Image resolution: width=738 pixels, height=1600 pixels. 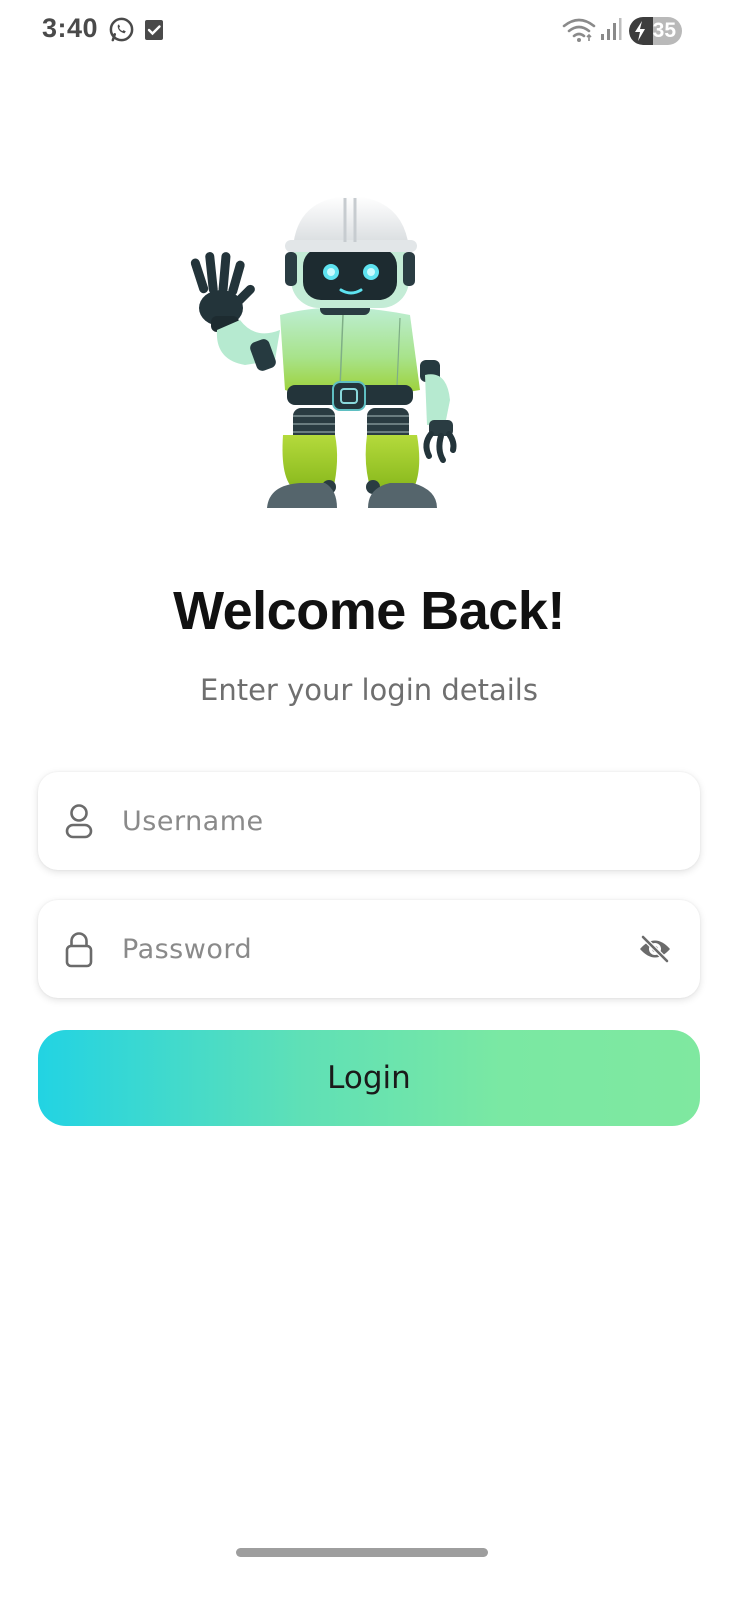 What do you see at coordinates (640, 31) in the screenshot?
I see `battery-charging-icon` at bounding box center [640, 31].